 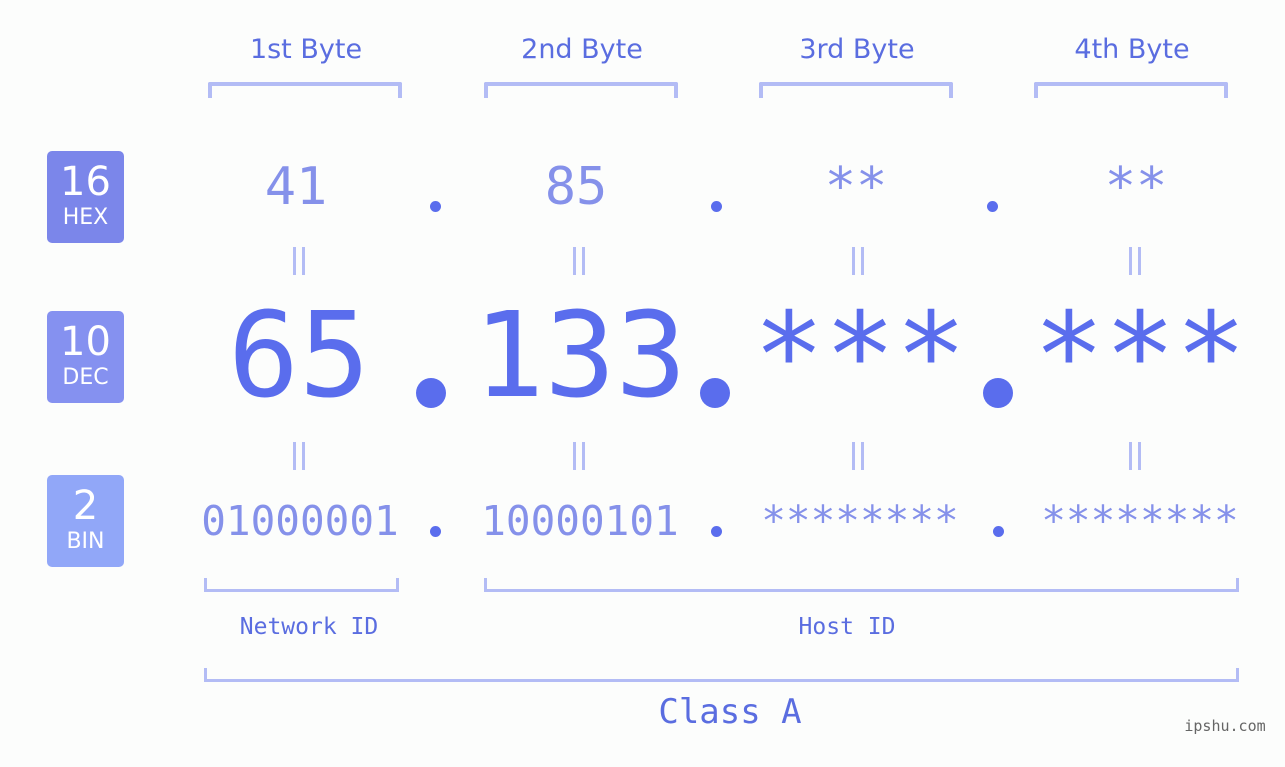 I want to click on byte-header-2: 2nd Byte, so click(x=582, y=49).